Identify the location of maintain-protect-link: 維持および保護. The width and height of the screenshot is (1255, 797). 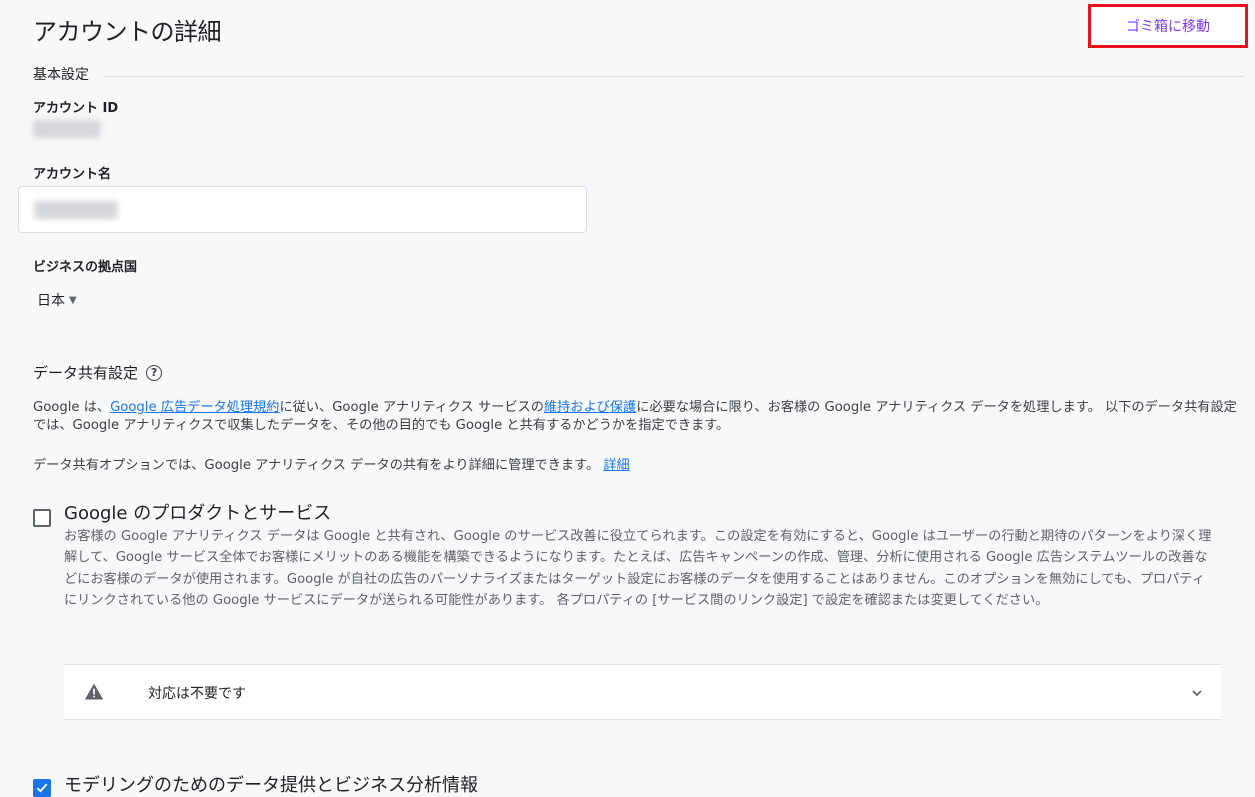
(590, 407).